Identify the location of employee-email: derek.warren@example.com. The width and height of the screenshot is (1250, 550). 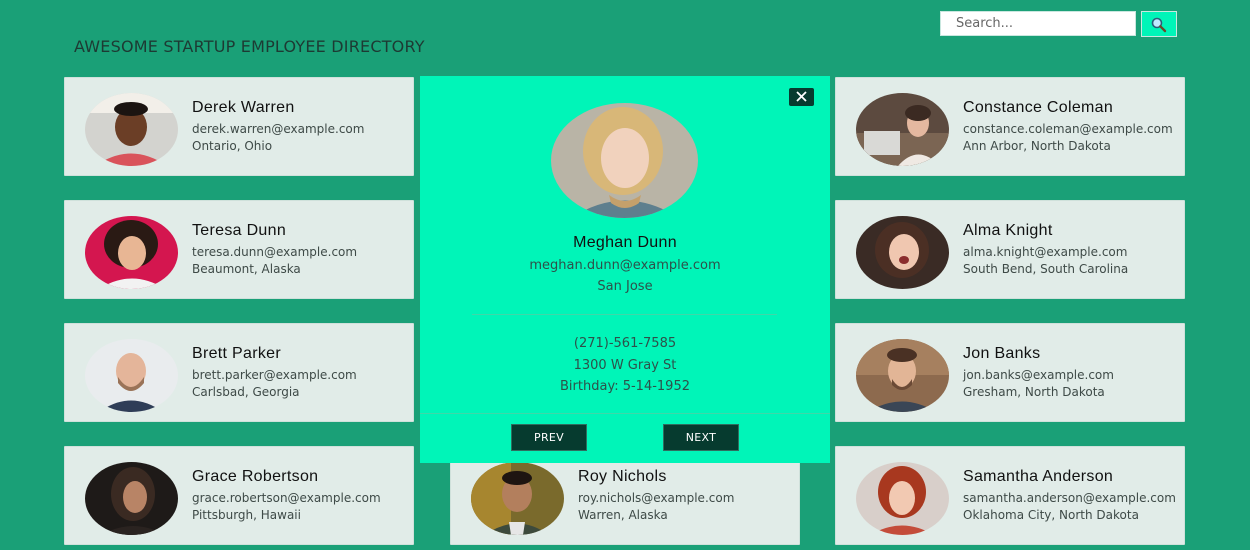
(278, 129).